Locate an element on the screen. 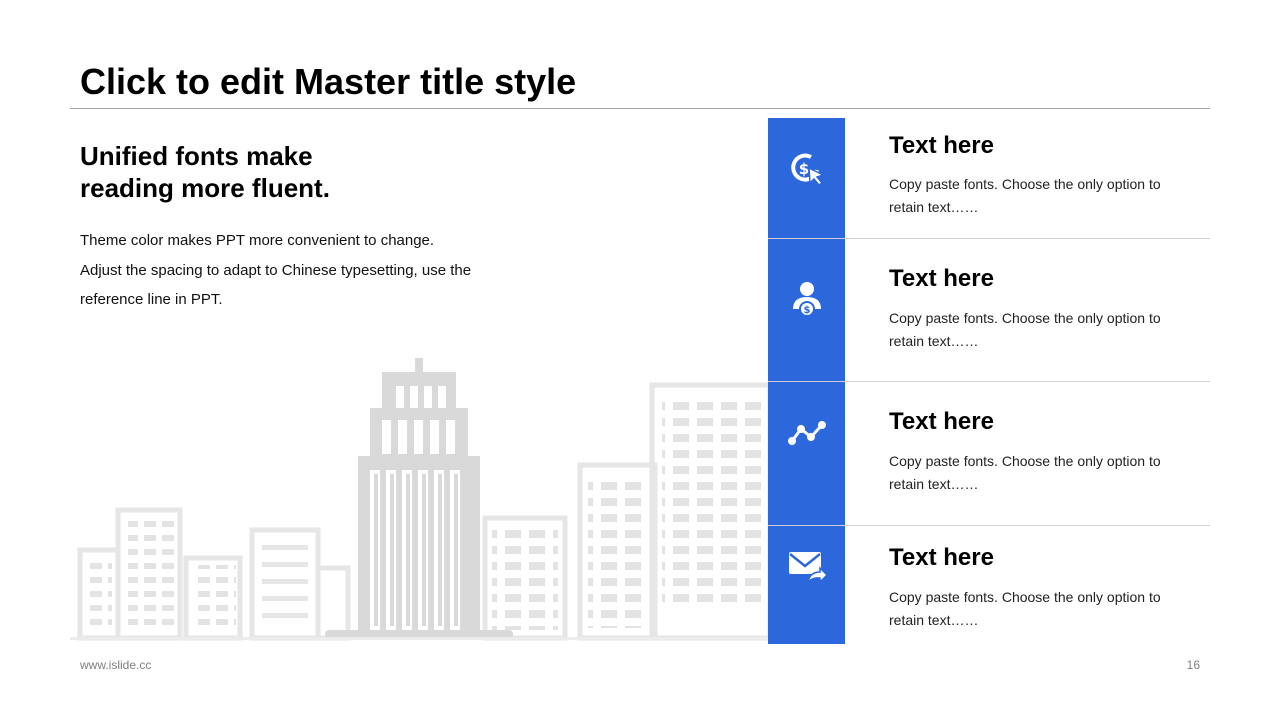 The width and height of the screenshot is (1280, 720). page-number: 16 is located at coordinates (1193, 665).